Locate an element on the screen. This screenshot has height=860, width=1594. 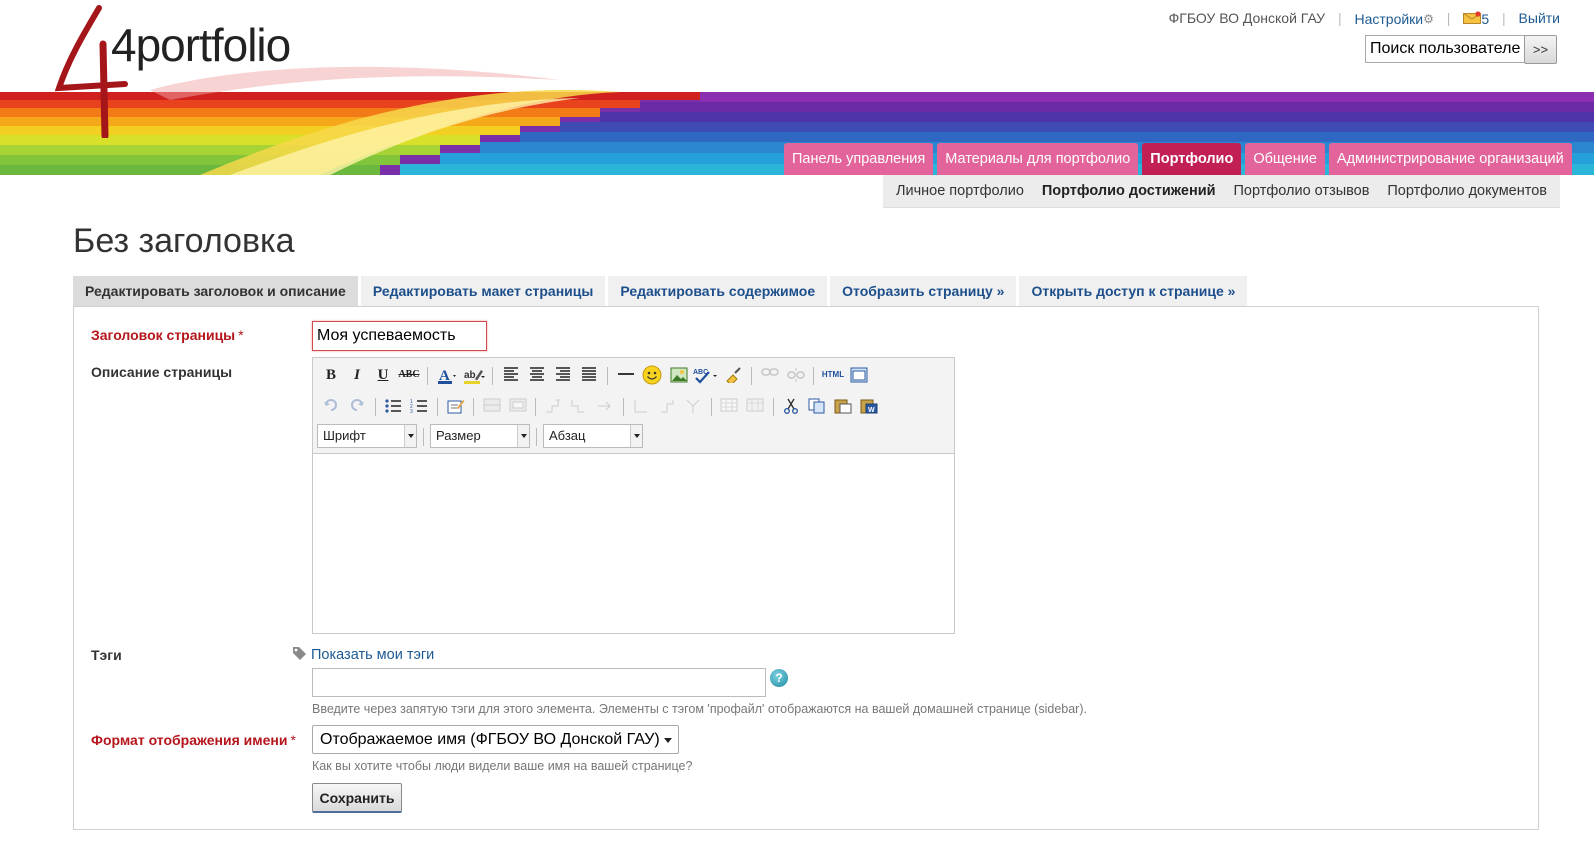
italic-button: I is located at coordinates (357, 375).